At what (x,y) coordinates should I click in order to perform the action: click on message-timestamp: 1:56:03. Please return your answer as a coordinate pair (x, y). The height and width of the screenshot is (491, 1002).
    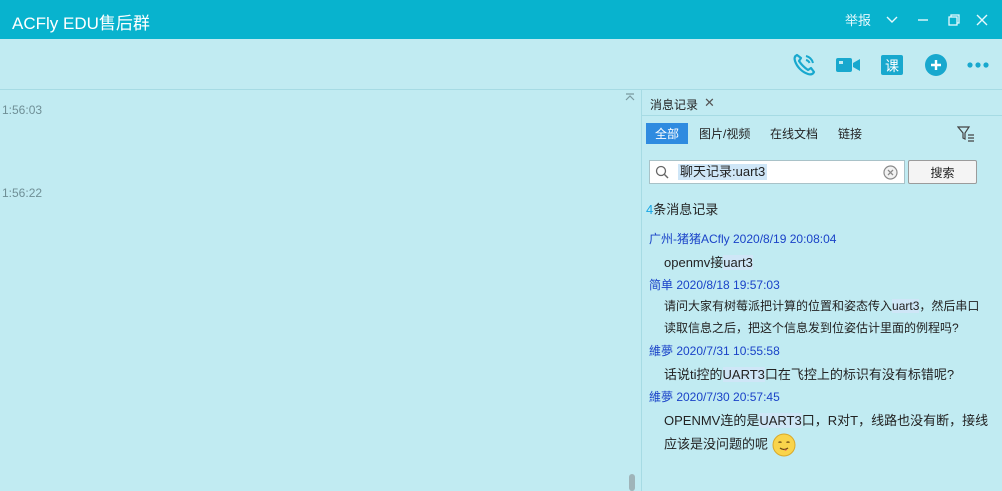
    Looking at the image, I should click on (22, 110).